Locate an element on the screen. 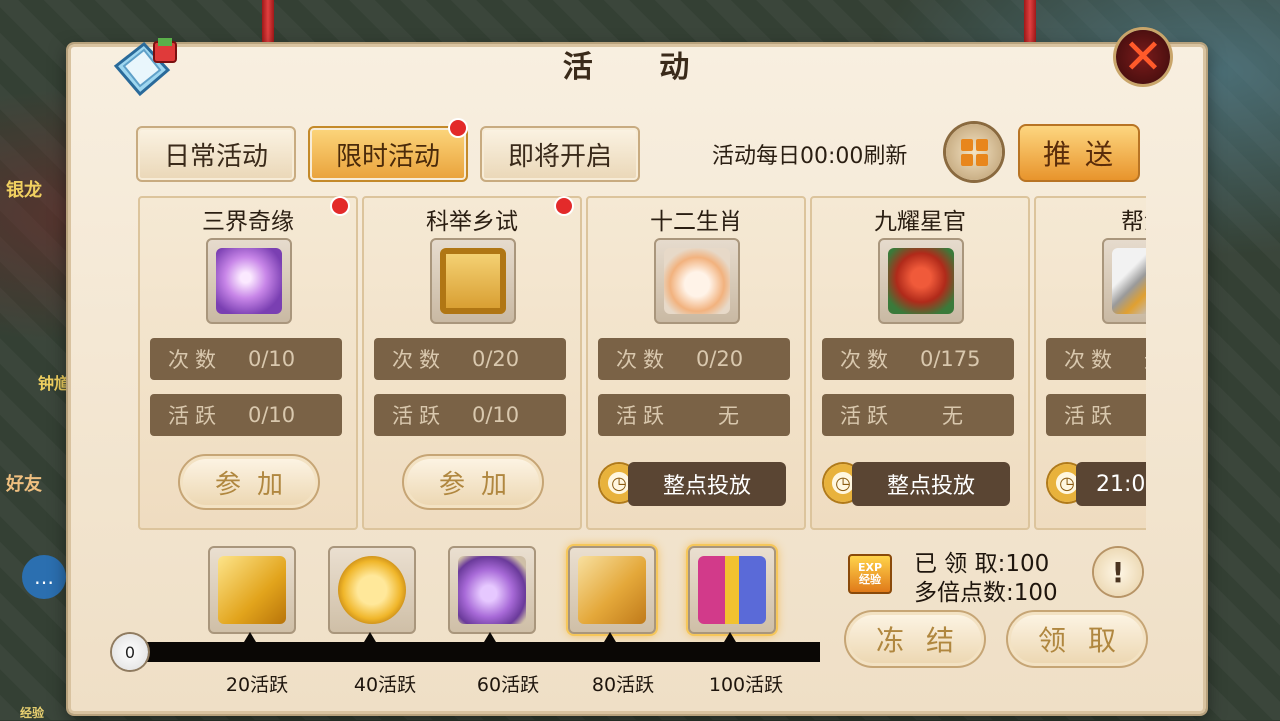 The width and height of the screenshot is (1280, 721). sword-icon is located at coordinates (1129, 281).